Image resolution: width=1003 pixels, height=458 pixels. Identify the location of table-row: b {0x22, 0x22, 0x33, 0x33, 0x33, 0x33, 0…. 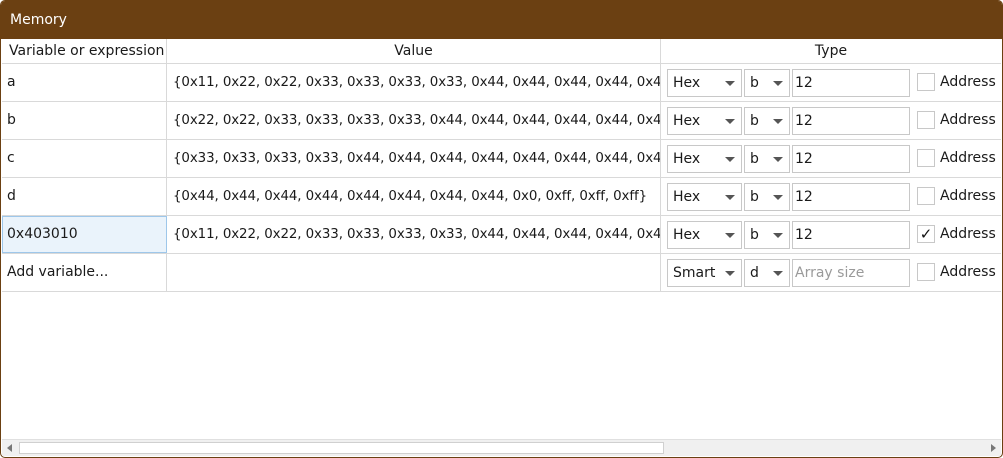
(501, 121).